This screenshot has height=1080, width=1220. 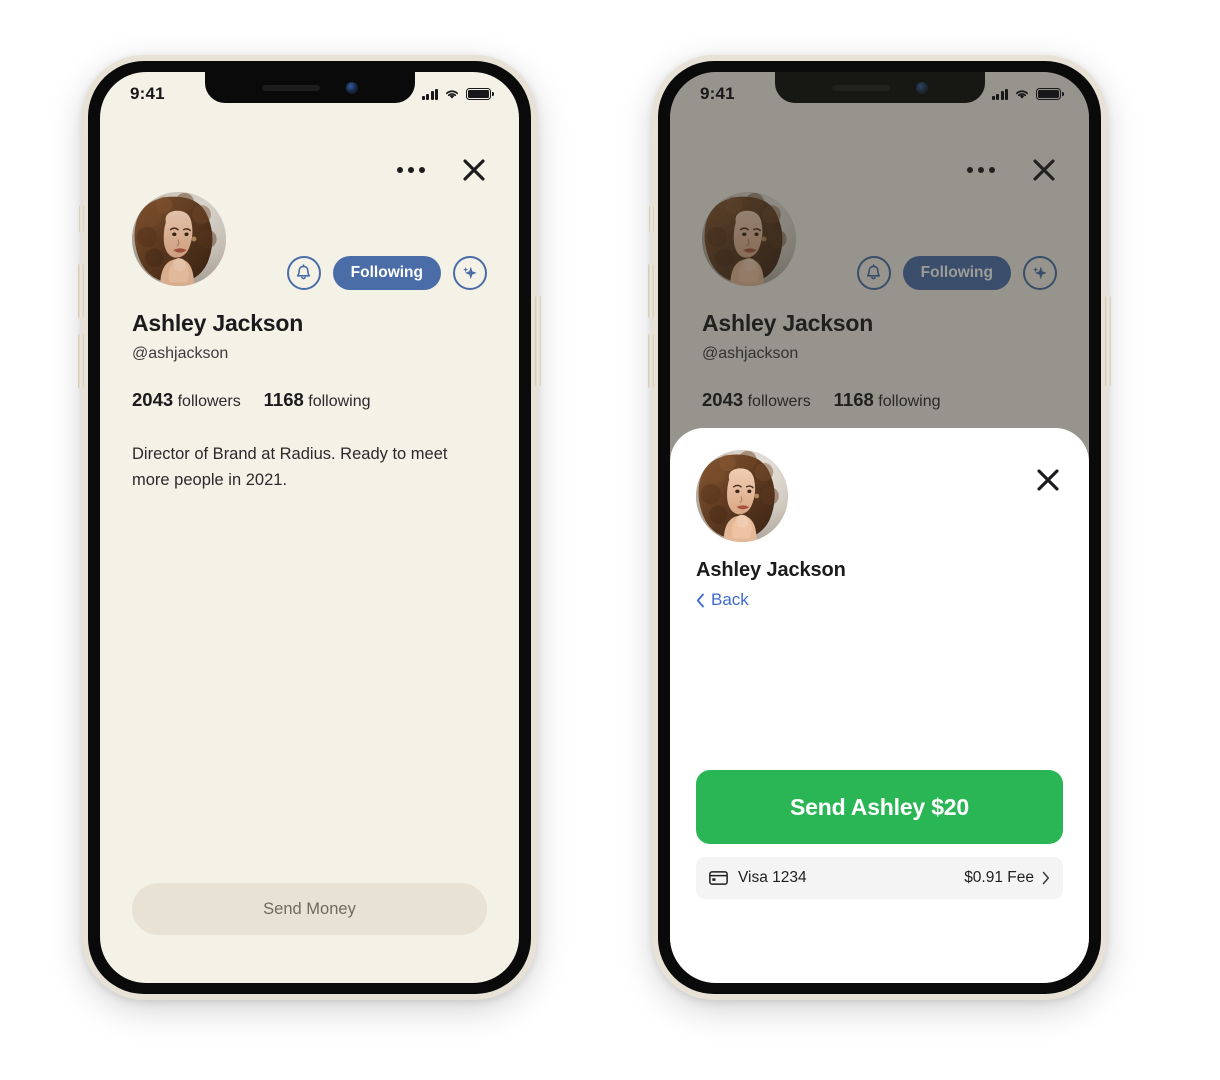 I want to click on chevron-right-icon, so click(x=1046, y=878).